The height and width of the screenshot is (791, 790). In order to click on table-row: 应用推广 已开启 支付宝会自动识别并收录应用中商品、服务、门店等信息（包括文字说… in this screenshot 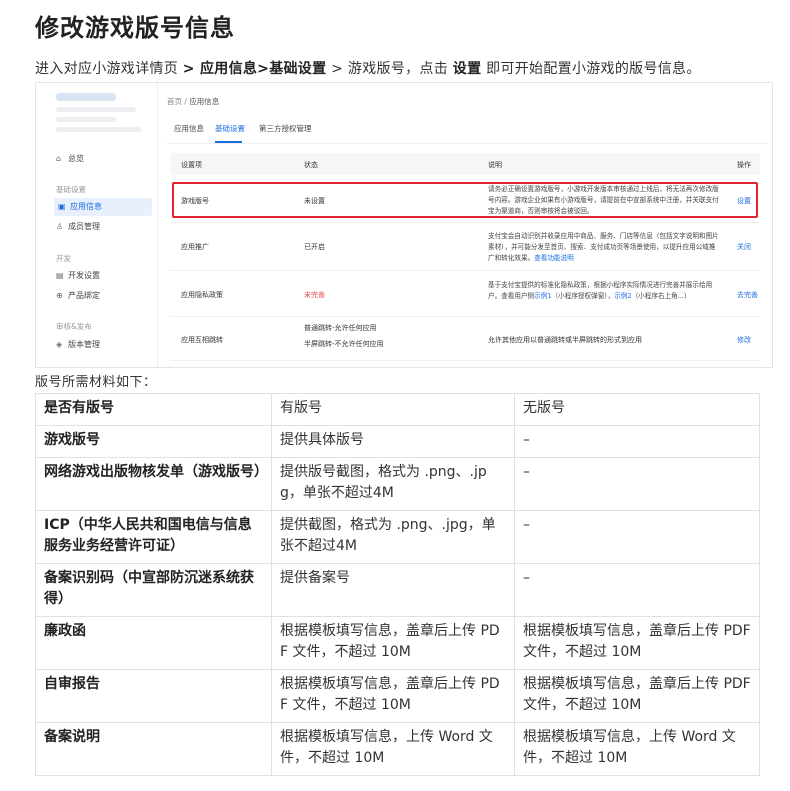, I will do `click(465, 247)`.